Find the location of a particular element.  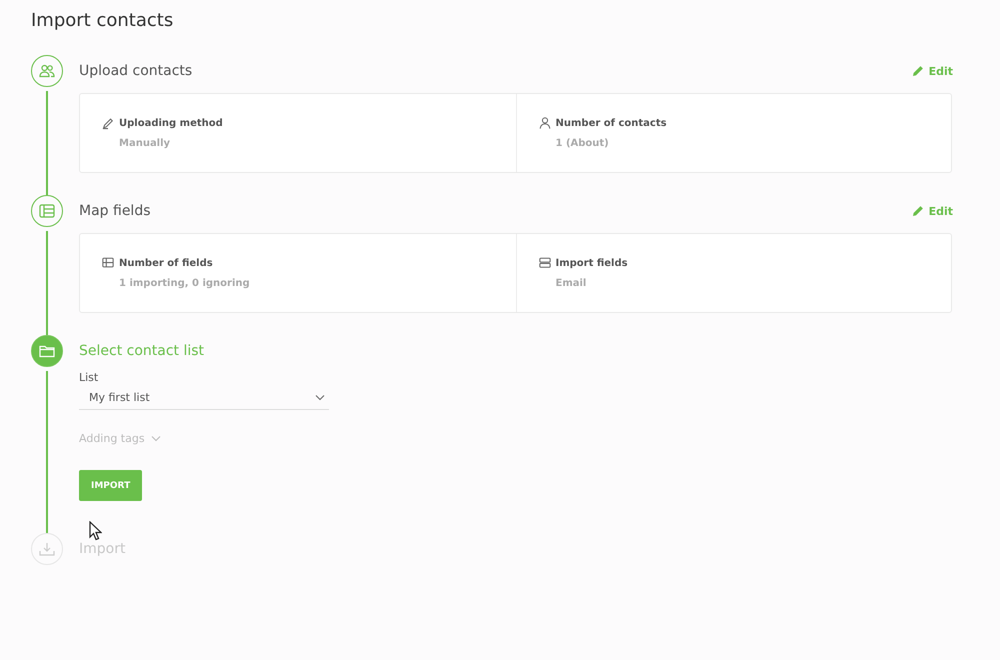

adding-tags-toggle: Adding tags is located at coordinates (120, 438).